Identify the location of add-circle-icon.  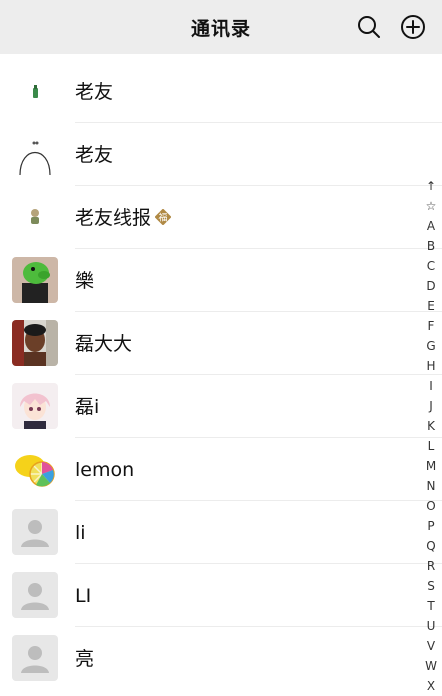
(413, 27).